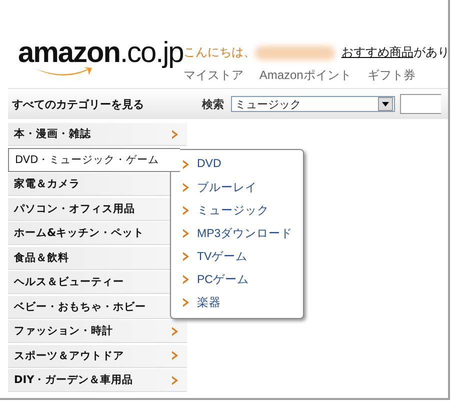 This screenshot has width=454, height=405. I want to click on all-categories-link: すべてのカテゴリーを見る, so click(105, 104).